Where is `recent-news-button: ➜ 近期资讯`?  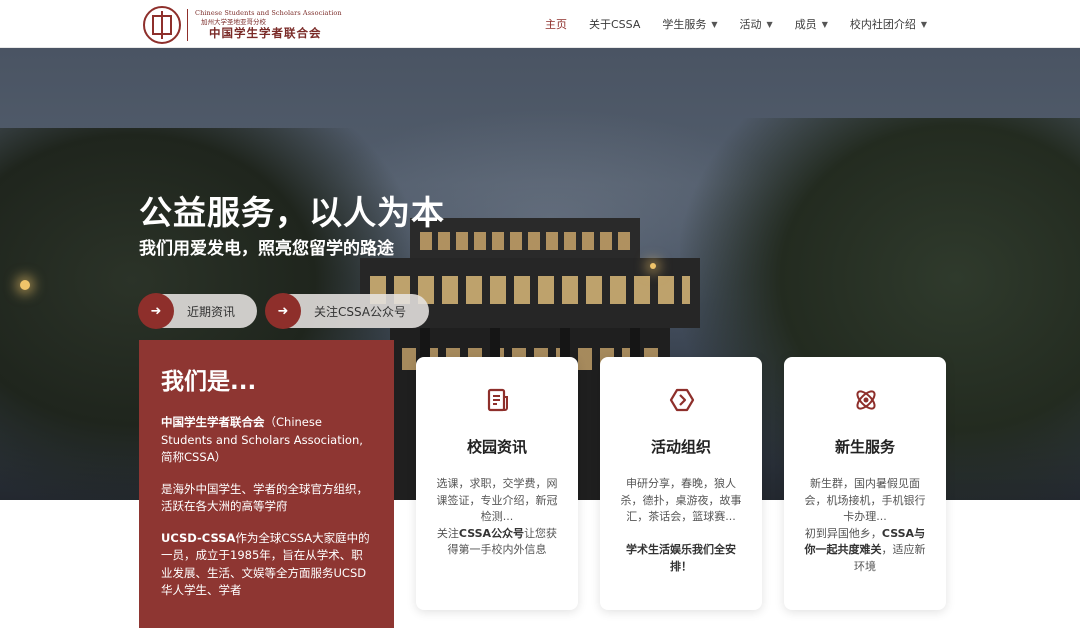
recent-news-button: ➜ 近期资讯 is located at coordinates (197, 311).